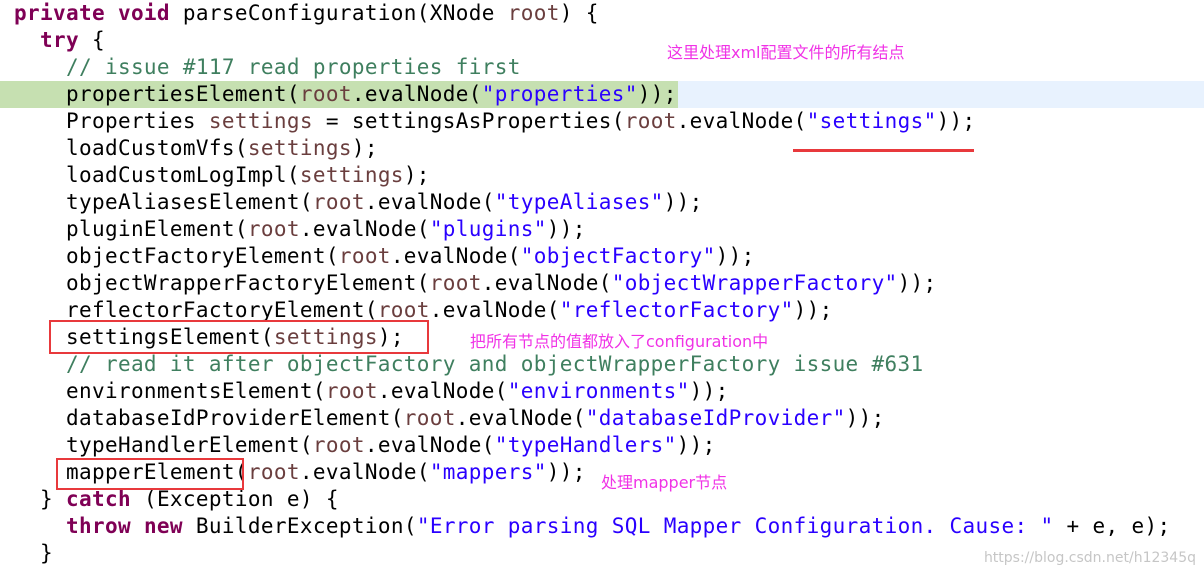  I want to click on code-string: "typeHandlers", so click(585, 445).